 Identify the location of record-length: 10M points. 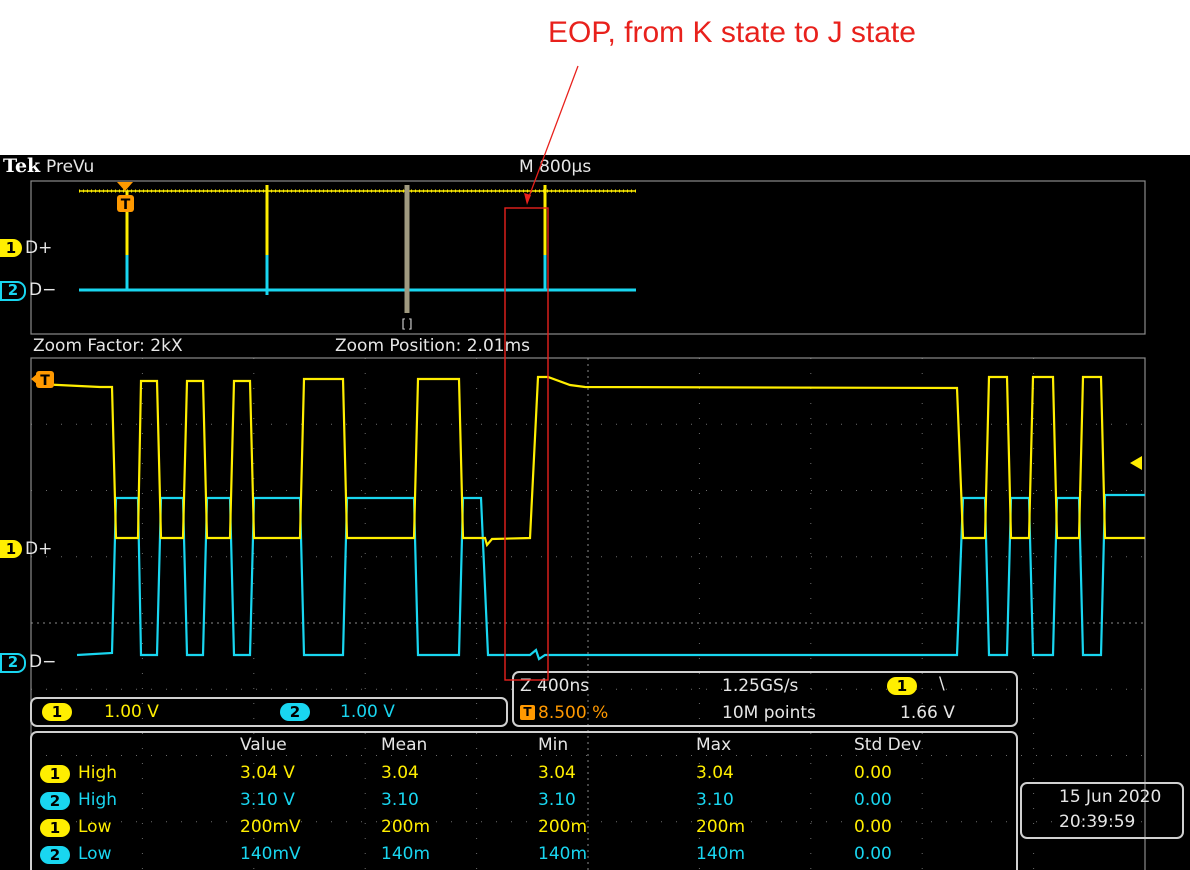
(769, 713).